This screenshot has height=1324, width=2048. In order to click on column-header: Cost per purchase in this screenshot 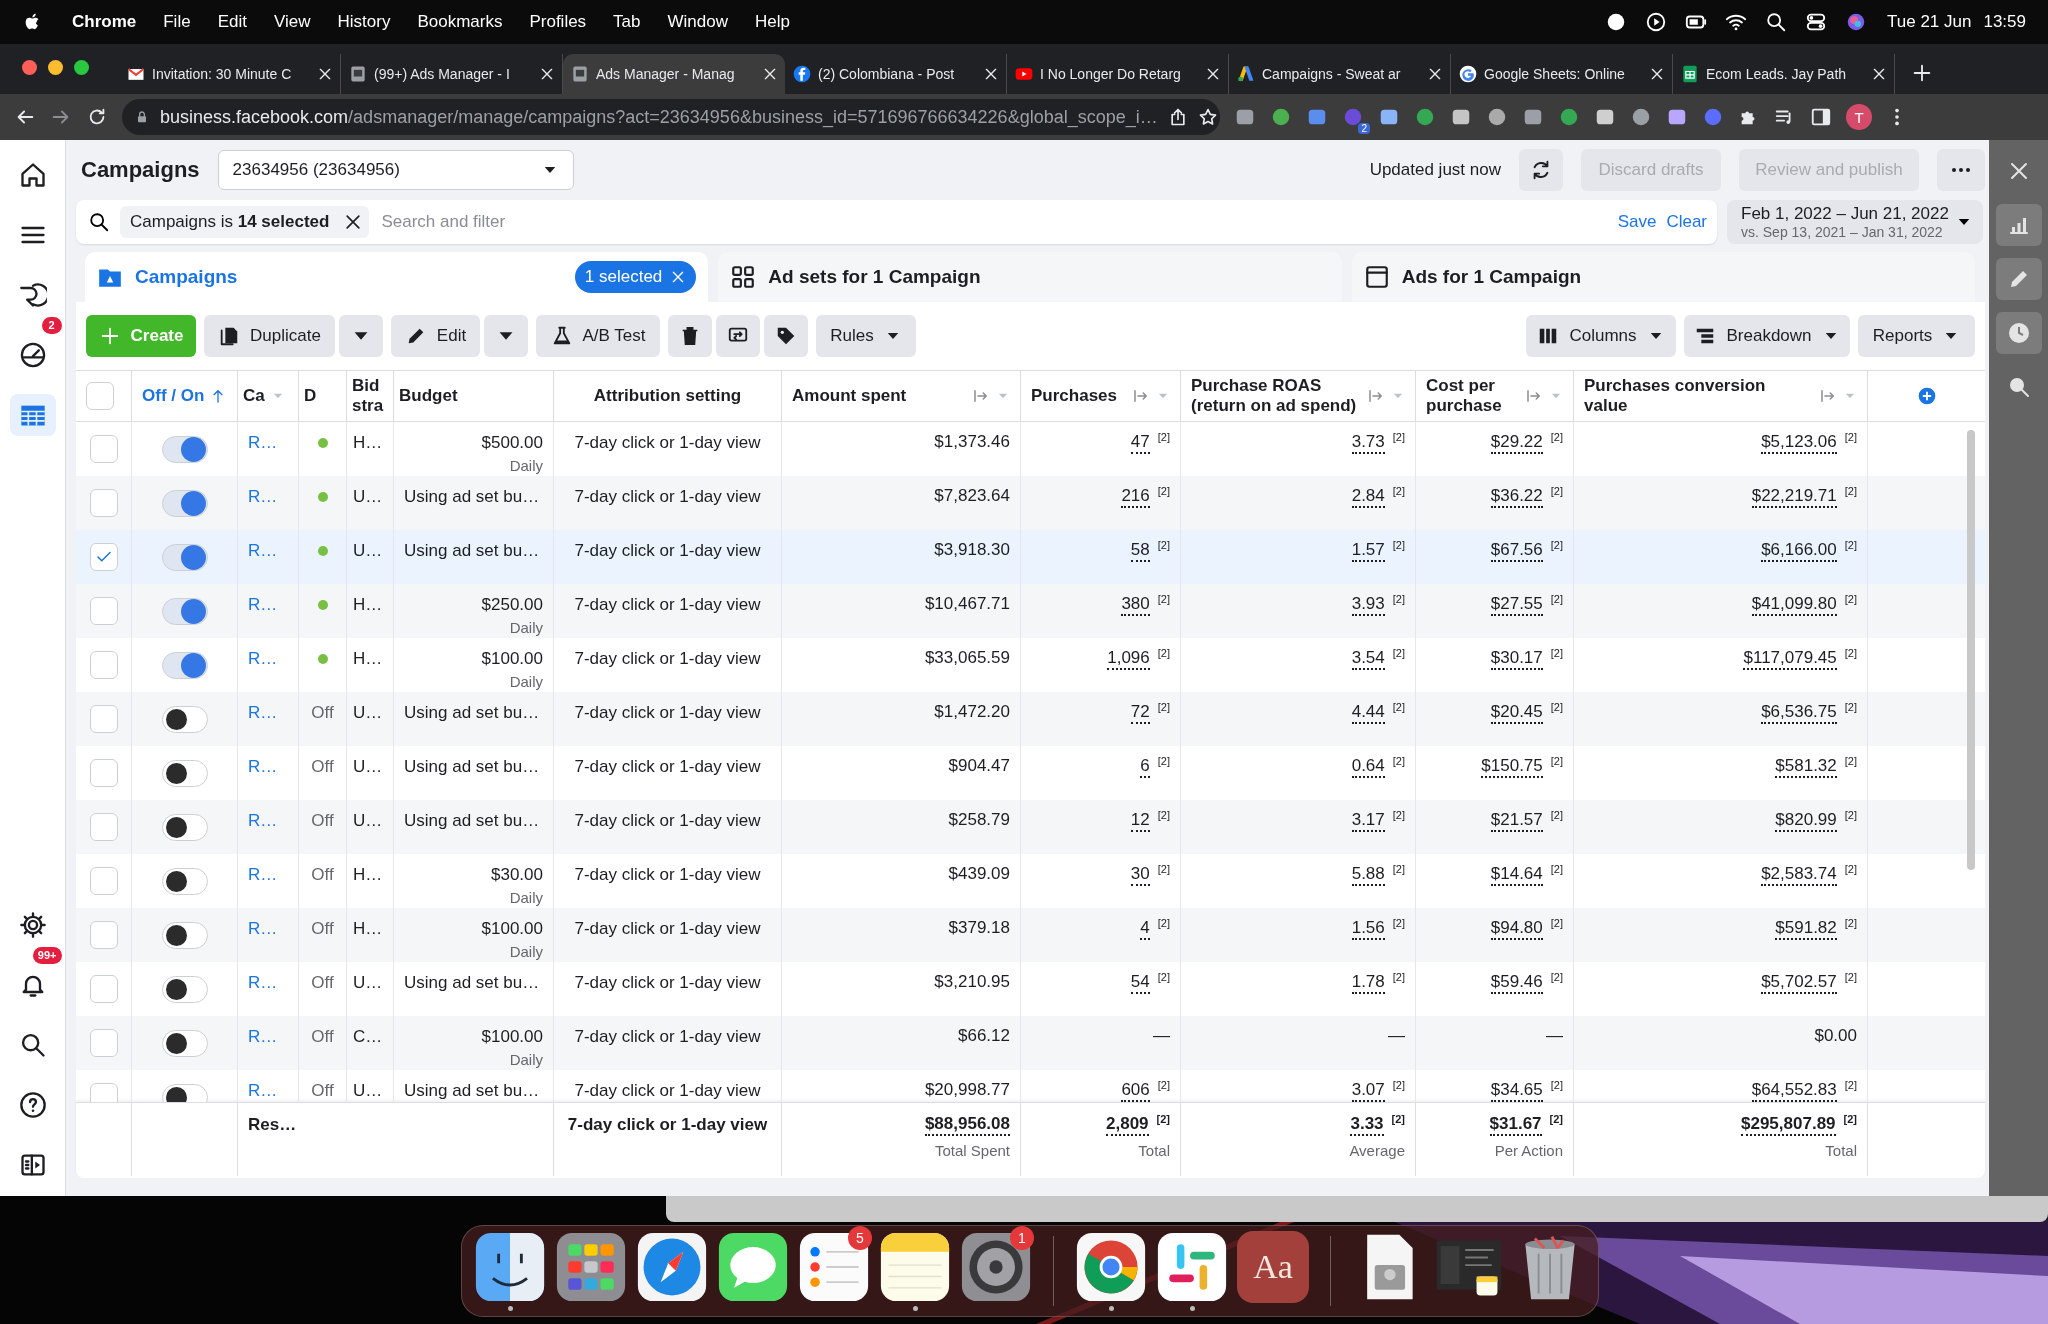, I will do `click(1472, 396)`.